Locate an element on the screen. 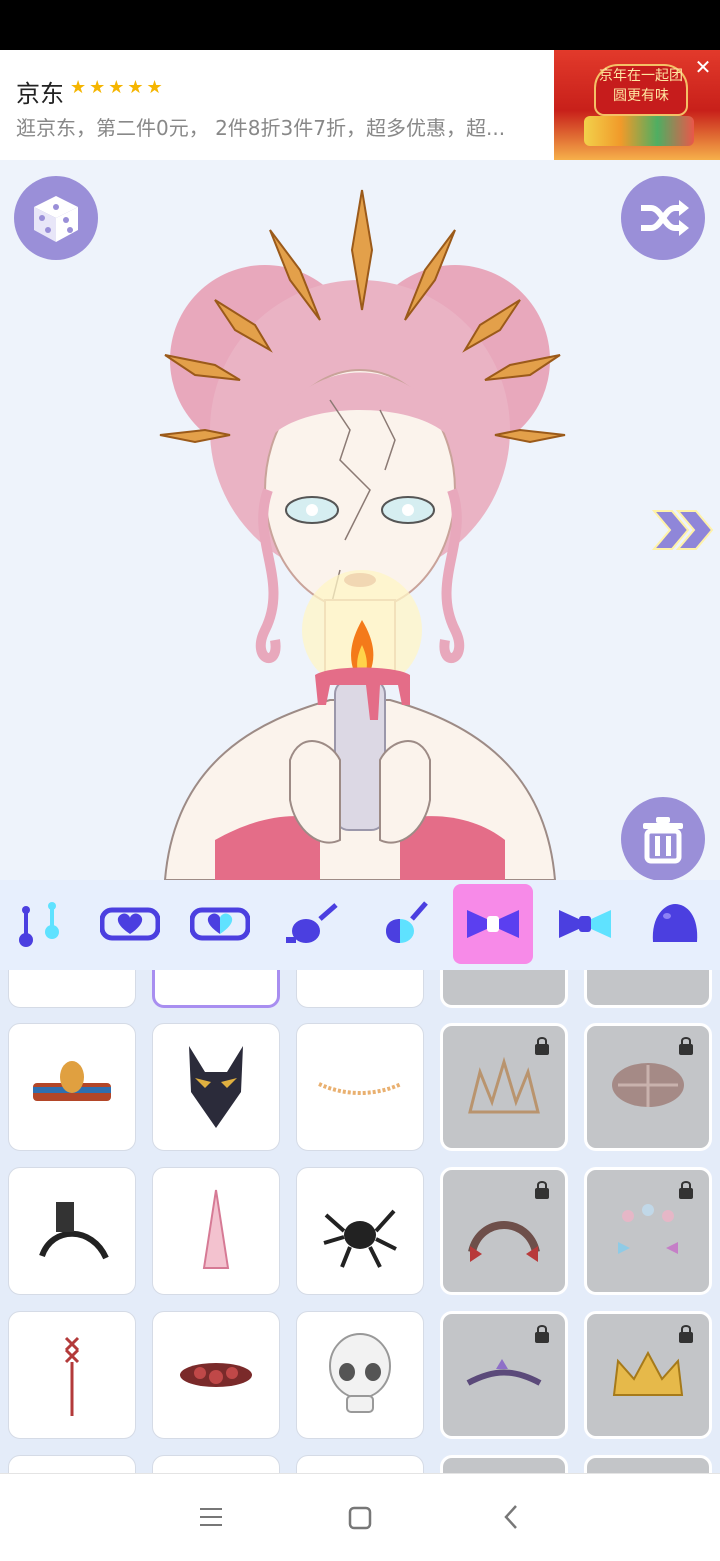  item-flower-vine is located at coordinates (360, 1087).